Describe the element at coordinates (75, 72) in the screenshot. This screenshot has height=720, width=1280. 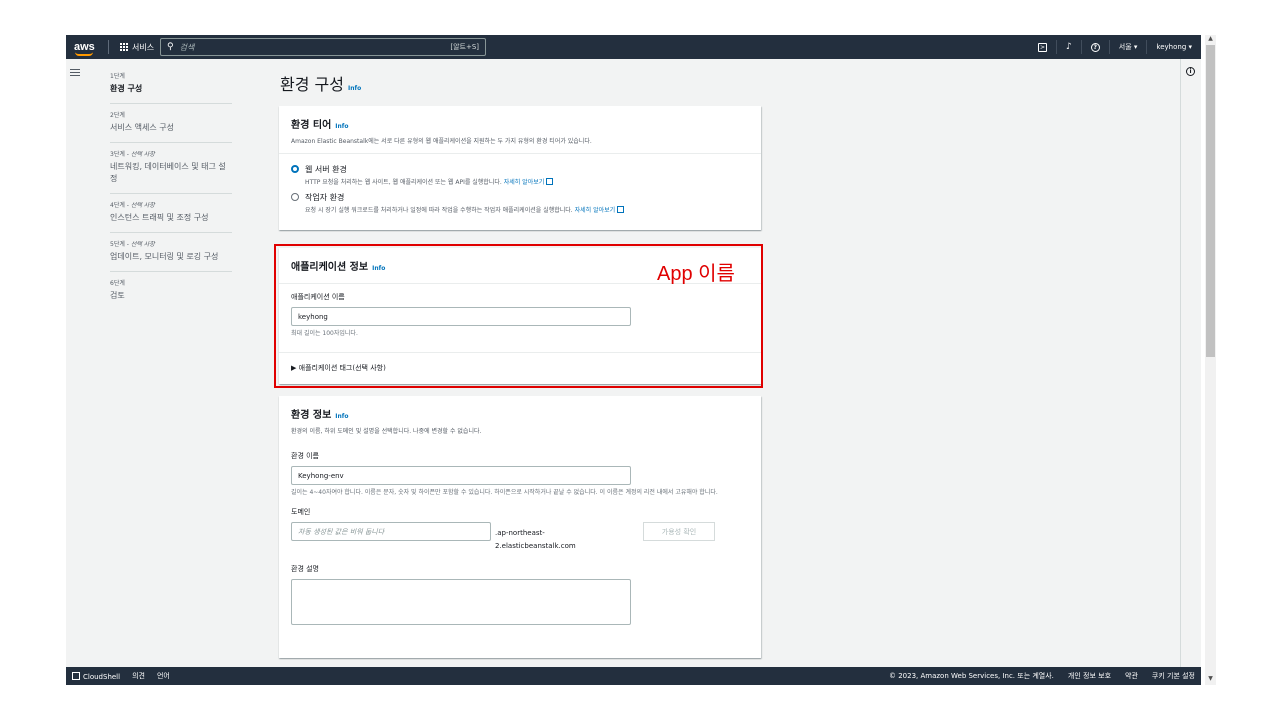
I see `menu-icon` at that location.